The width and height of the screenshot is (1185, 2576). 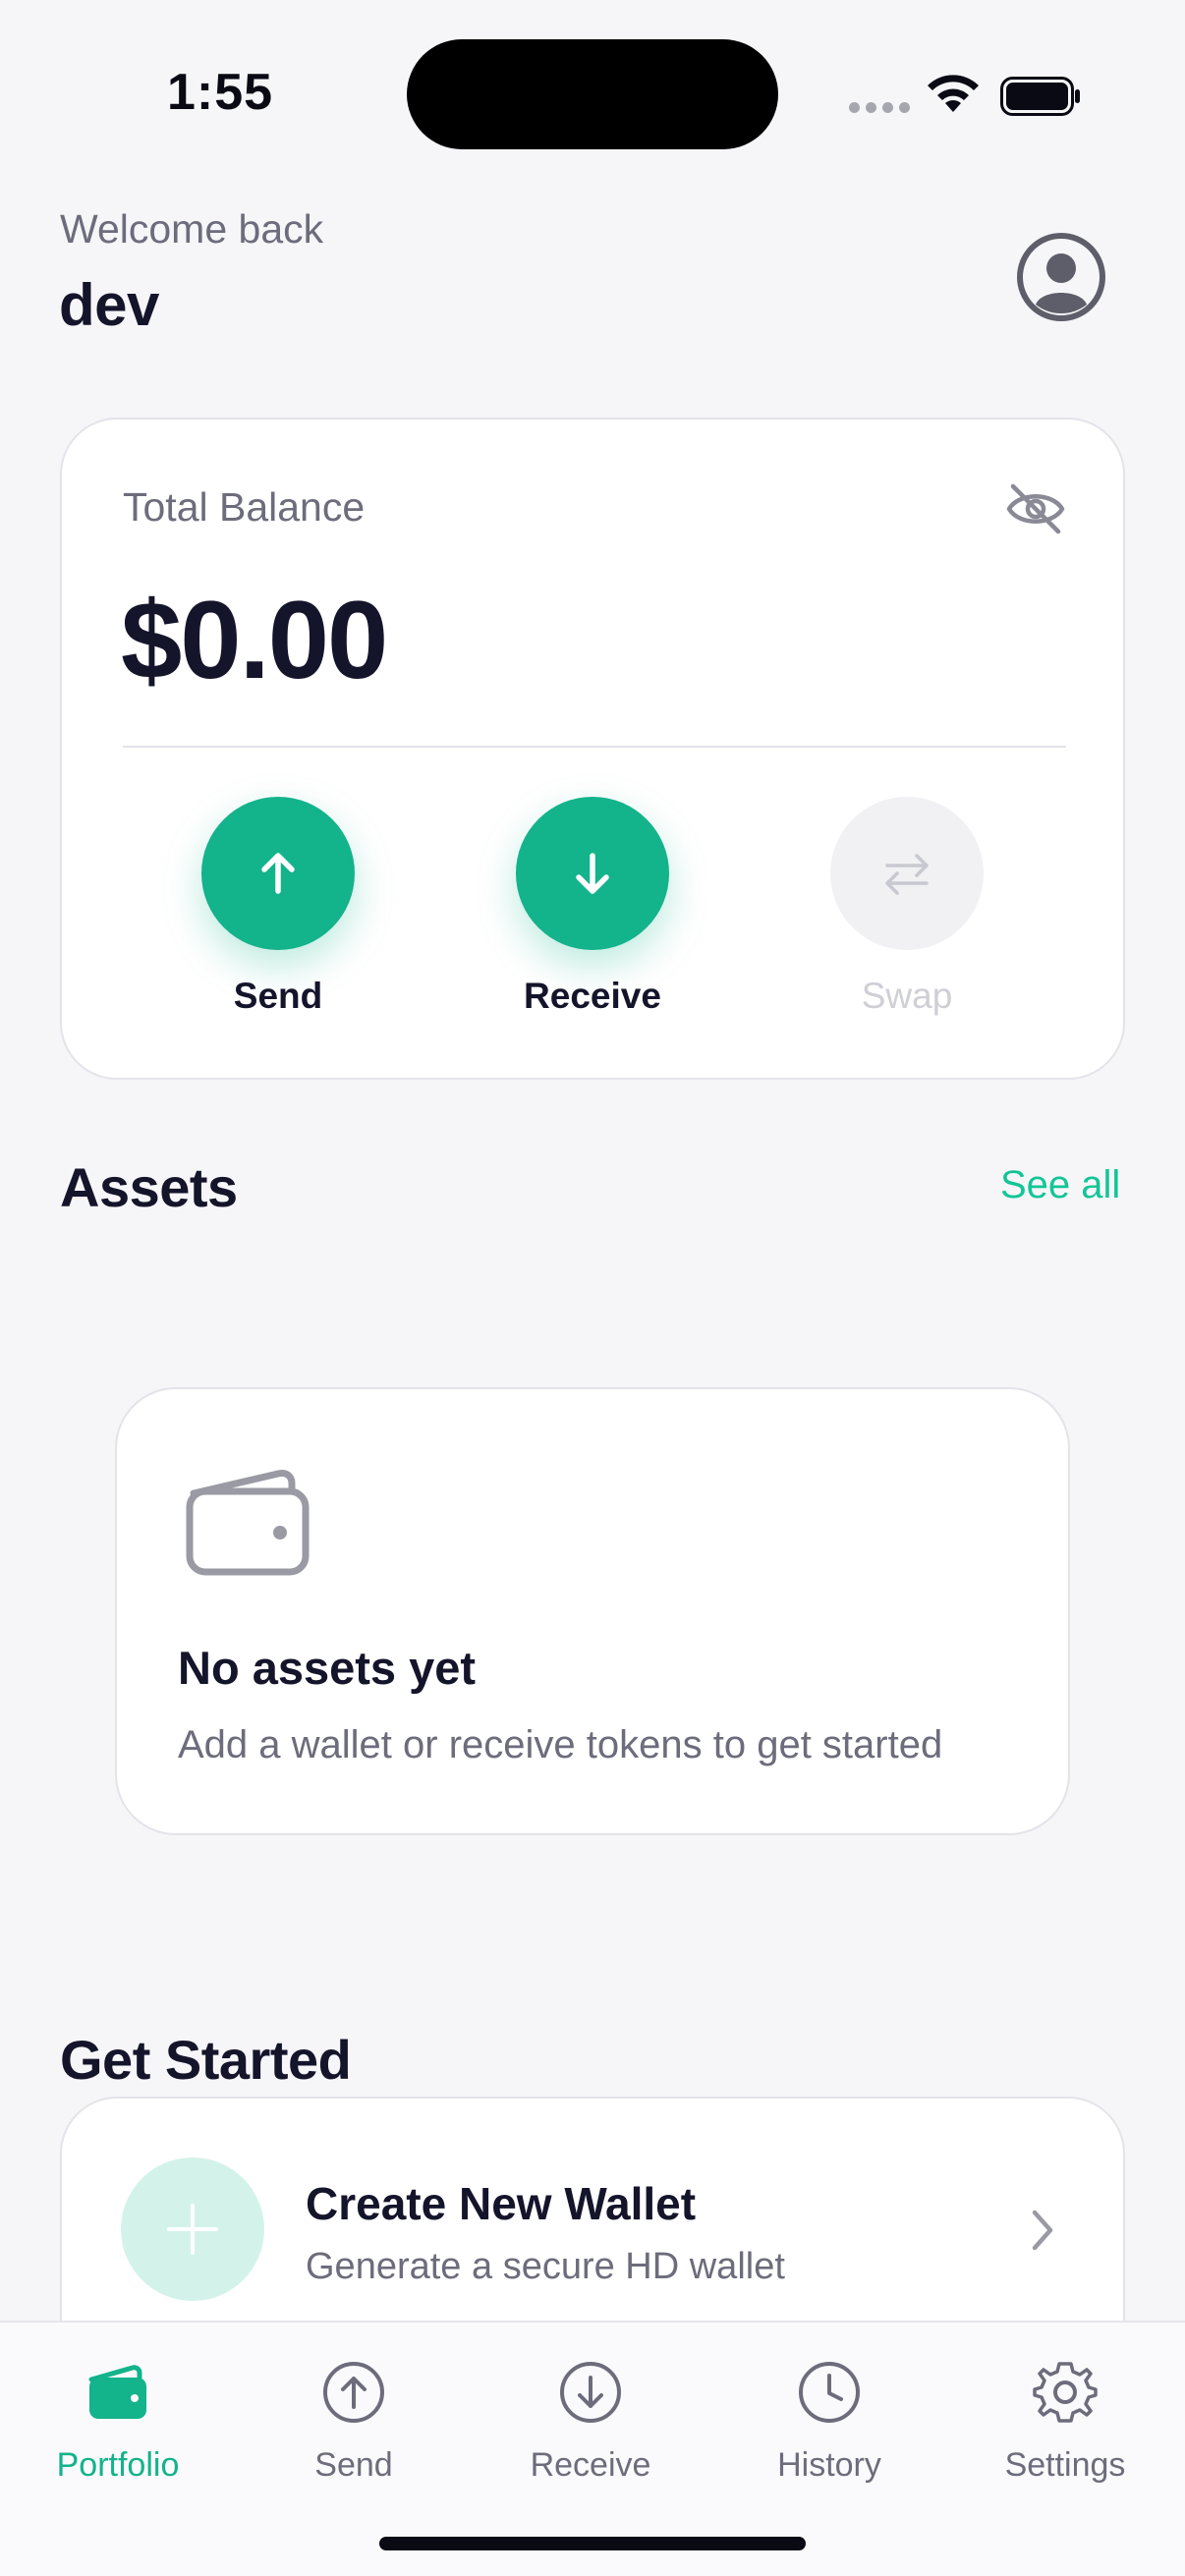 I want to click on home-indicator, so click(x=592, y=2543).